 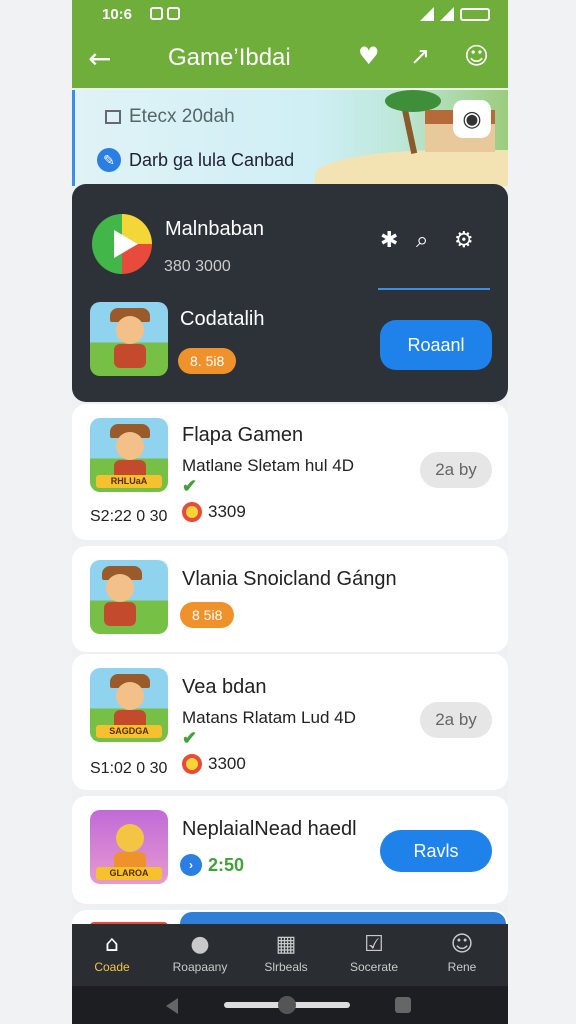 I want to click on game-score: › 2:50, so click(x=212, y=865).